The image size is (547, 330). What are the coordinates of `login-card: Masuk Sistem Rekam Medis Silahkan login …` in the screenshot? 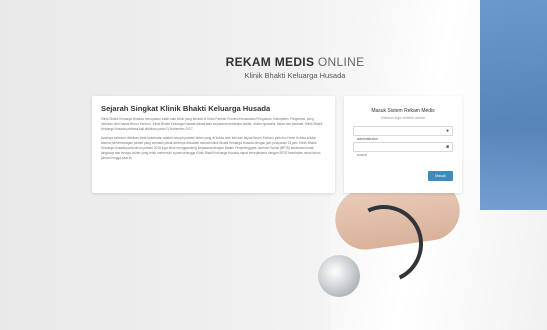 It's located at (403, 144).